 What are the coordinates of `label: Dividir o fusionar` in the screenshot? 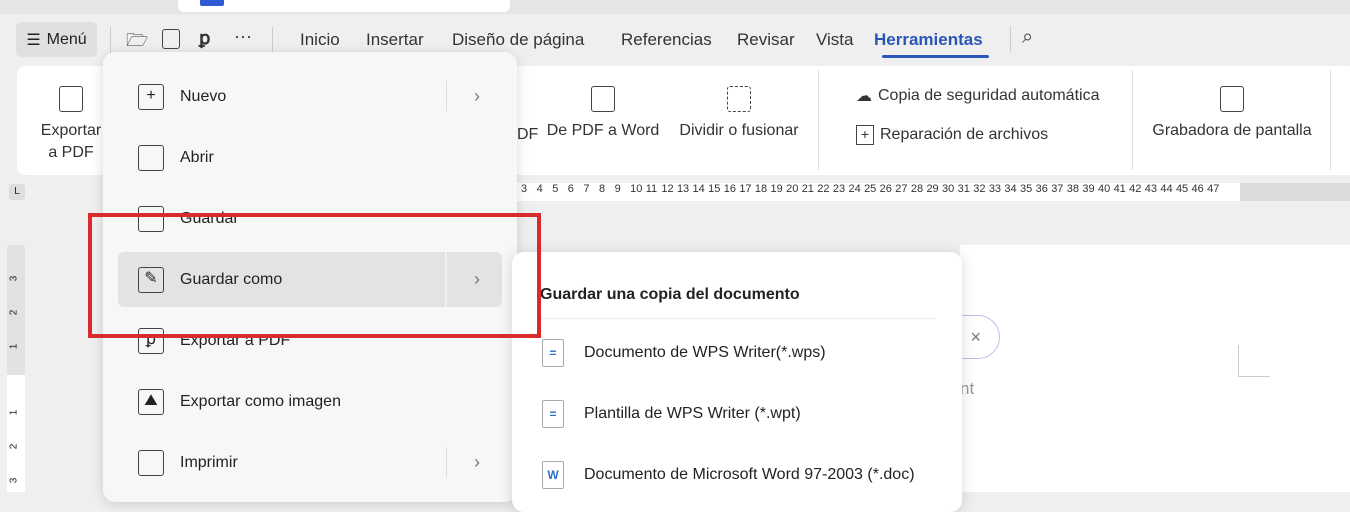 It's located at (739, 130).